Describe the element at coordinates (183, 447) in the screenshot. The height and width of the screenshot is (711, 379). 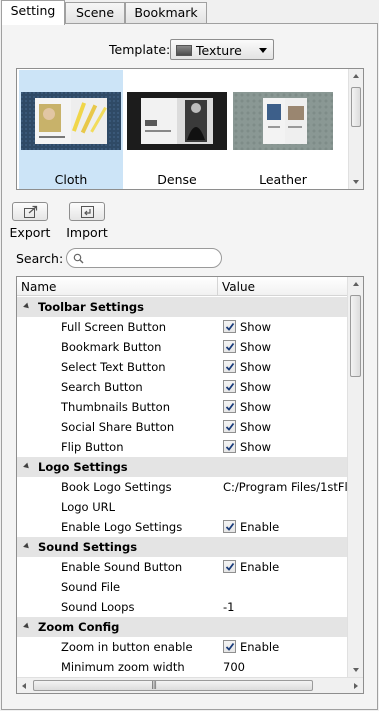
I see `property-row: Flip Button Show` at that location.